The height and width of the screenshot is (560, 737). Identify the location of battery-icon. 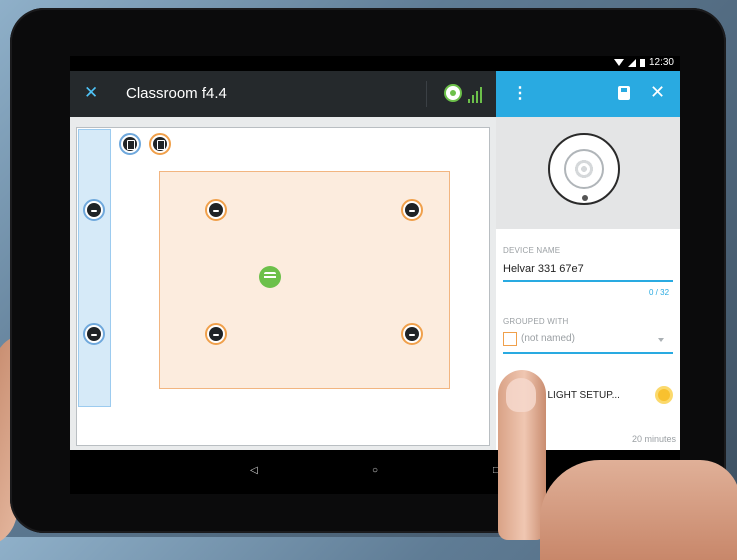
(642, 62).